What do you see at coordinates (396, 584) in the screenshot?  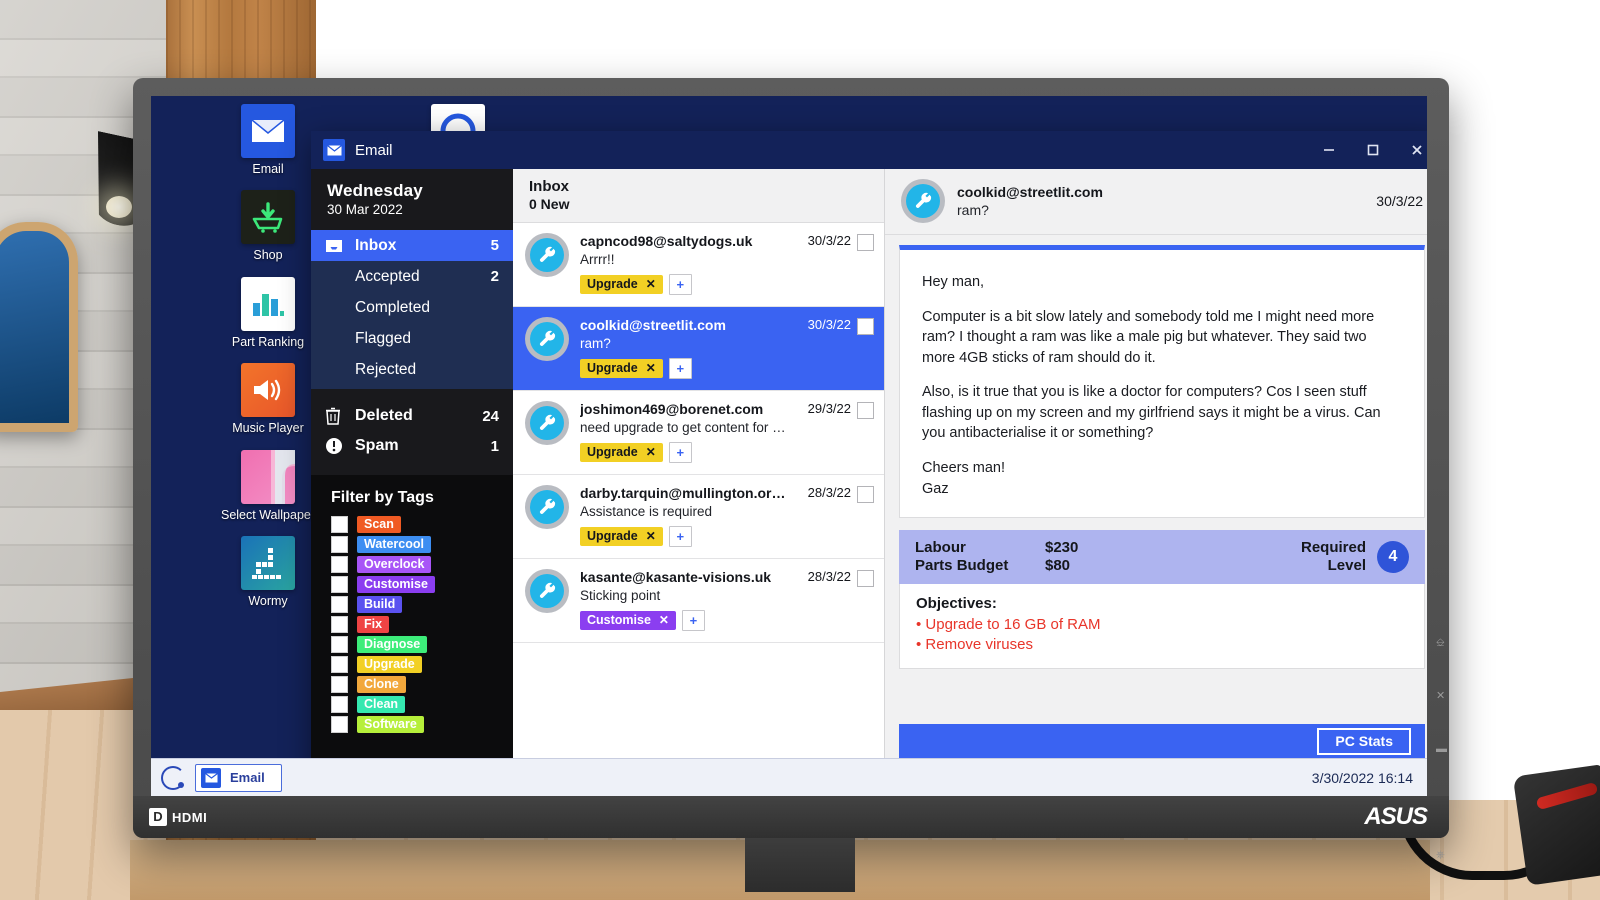 I see `tag-filter-pill: Customise` at bounding box center [396, 584].